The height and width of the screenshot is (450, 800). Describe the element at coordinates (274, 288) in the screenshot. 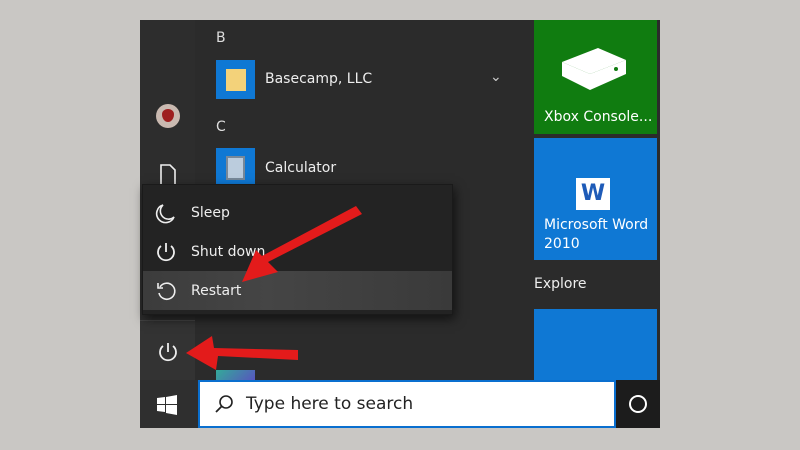

I see `annotation-arrows` at that location.